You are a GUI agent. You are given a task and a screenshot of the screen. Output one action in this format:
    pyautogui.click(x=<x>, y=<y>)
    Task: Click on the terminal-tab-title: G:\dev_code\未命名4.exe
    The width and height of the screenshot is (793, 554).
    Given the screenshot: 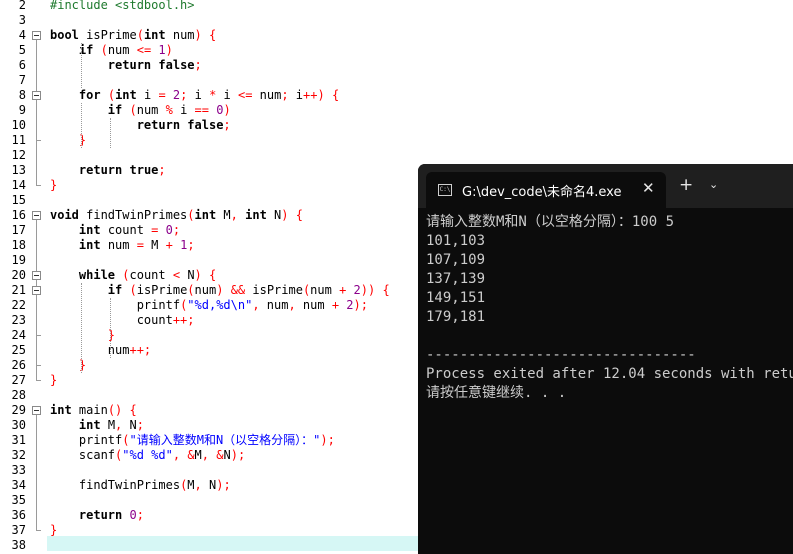 What is the action you would take?
    pyautogui.click(x=542, y=192)
    